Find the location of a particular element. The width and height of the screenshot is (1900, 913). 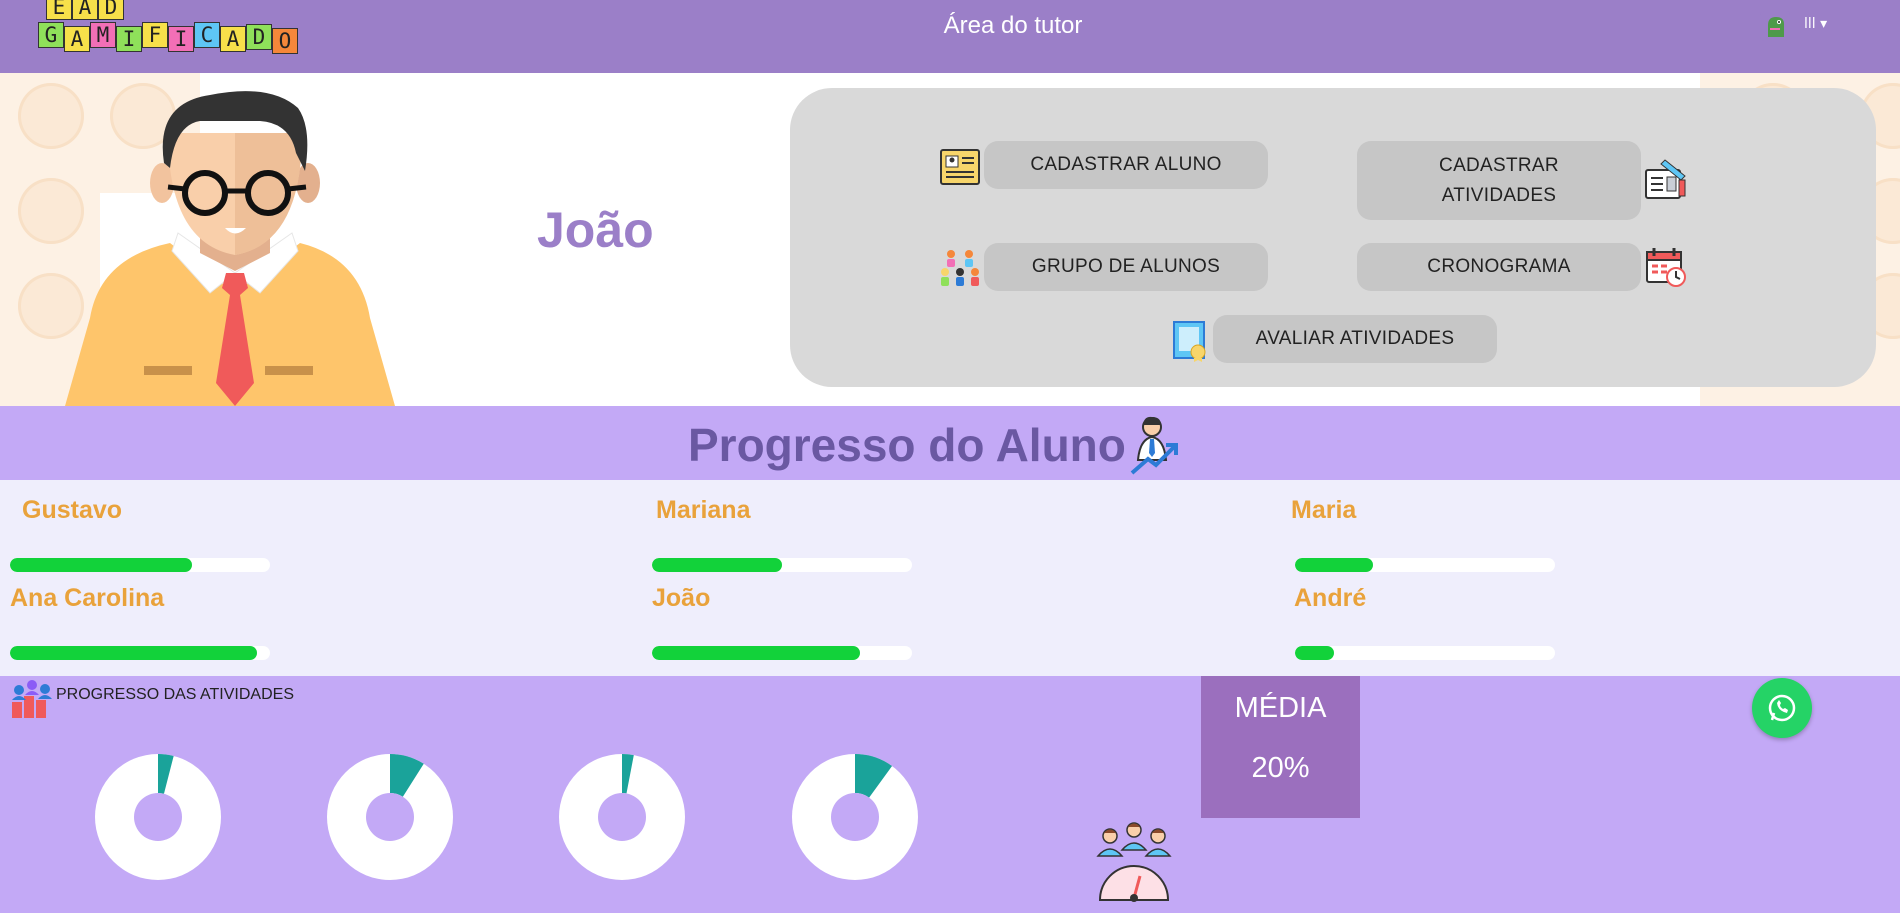

whatsapp-button is located at coordinates (1782, 708).